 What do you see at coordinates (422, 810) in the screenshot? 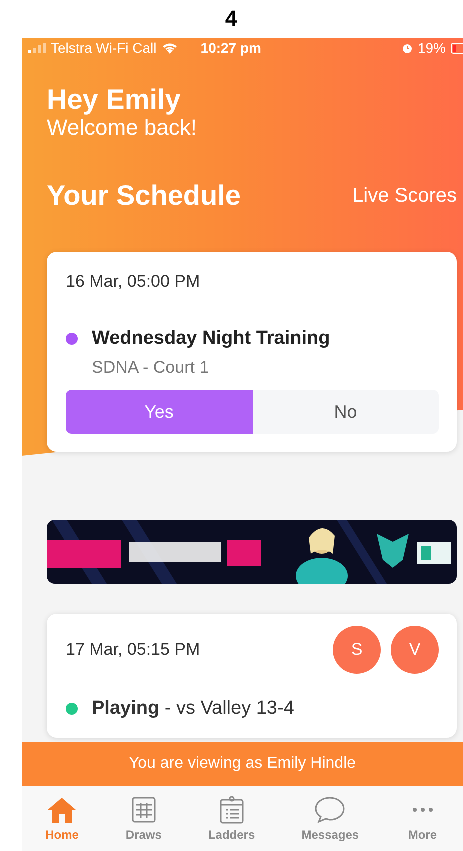
I see `more-icon` at bounding box center [422, 810].